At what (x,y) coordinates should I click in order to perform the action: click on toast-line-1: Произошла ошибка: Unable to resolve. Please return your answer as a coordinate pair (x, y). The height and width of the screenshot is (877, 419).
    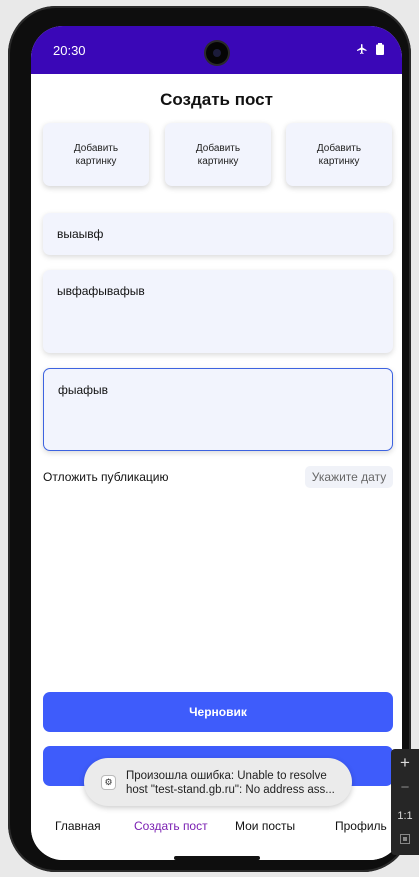
    Looking at the image, I should click on (226, 776).